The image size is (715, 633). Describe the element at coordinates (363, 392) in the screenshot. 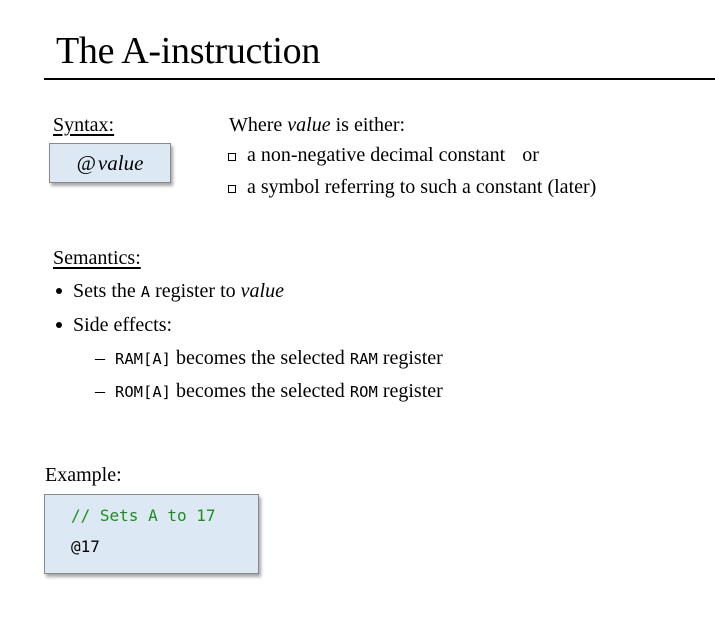

I see `rom-code: ROM` at that location.